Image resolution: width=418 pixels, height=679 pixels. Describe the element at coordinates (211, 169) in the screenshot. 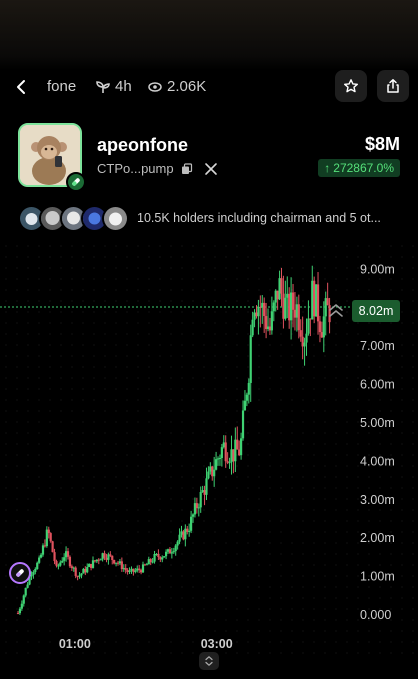

I see `x-logo-icon` at that location.